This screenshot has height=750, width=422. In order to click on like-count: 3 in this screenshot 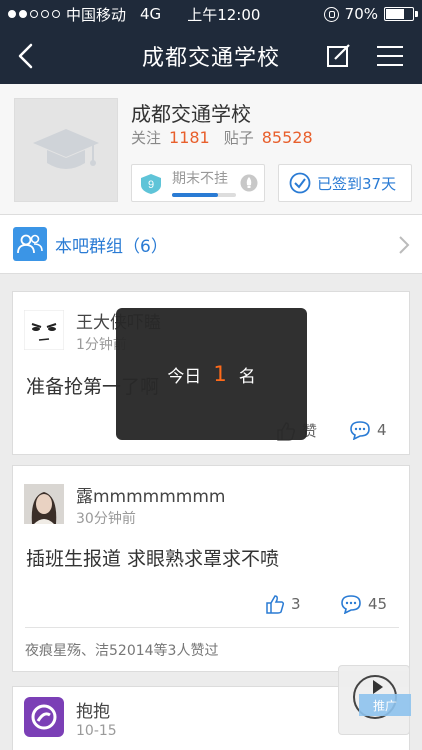, I will do `click(296, 604)`.